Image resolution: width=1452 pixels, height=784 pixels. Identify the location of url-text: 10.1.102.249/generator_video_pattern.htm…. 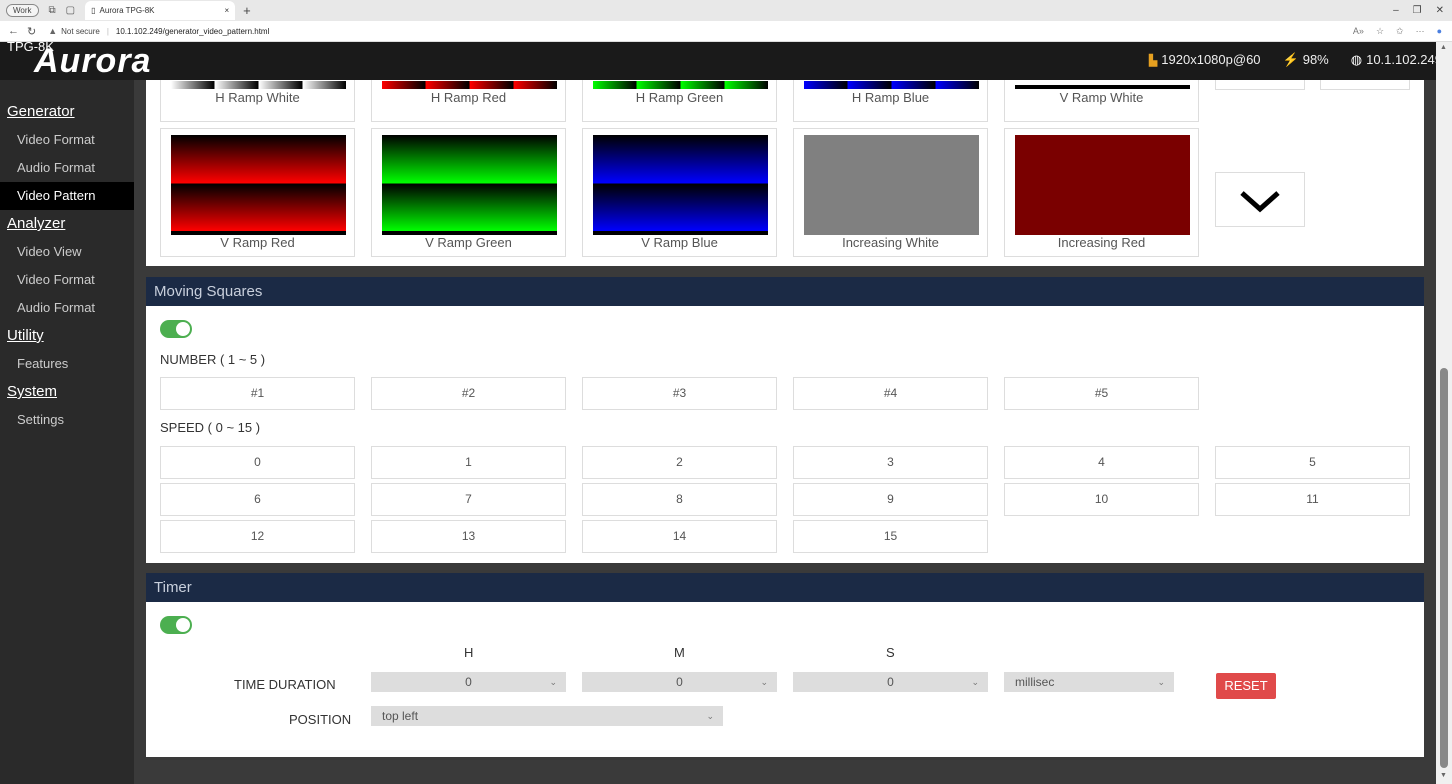
(192, 31).